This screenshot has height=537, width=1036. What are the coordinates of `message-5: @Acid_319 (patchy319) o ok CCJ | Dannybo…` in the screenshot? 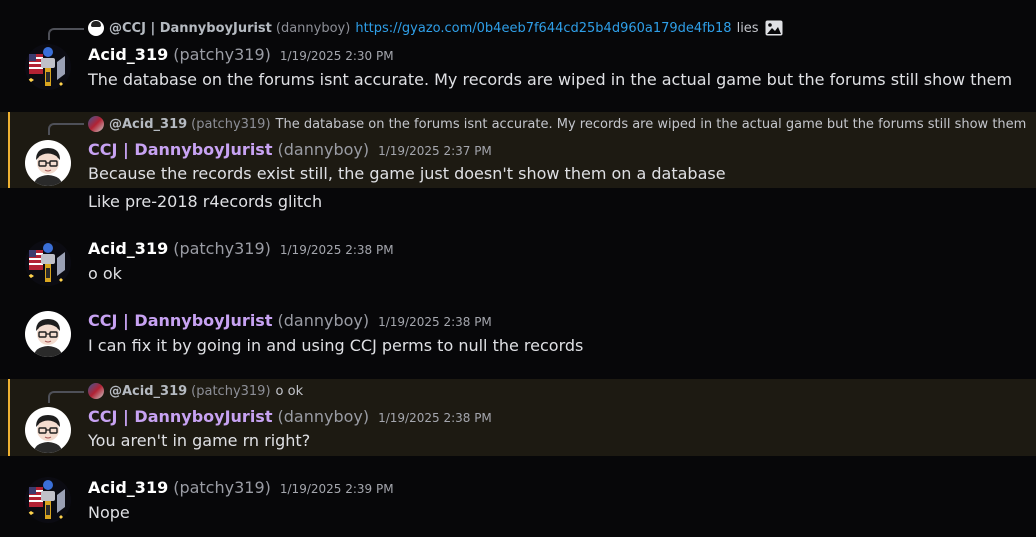 It's located at (518, 417).